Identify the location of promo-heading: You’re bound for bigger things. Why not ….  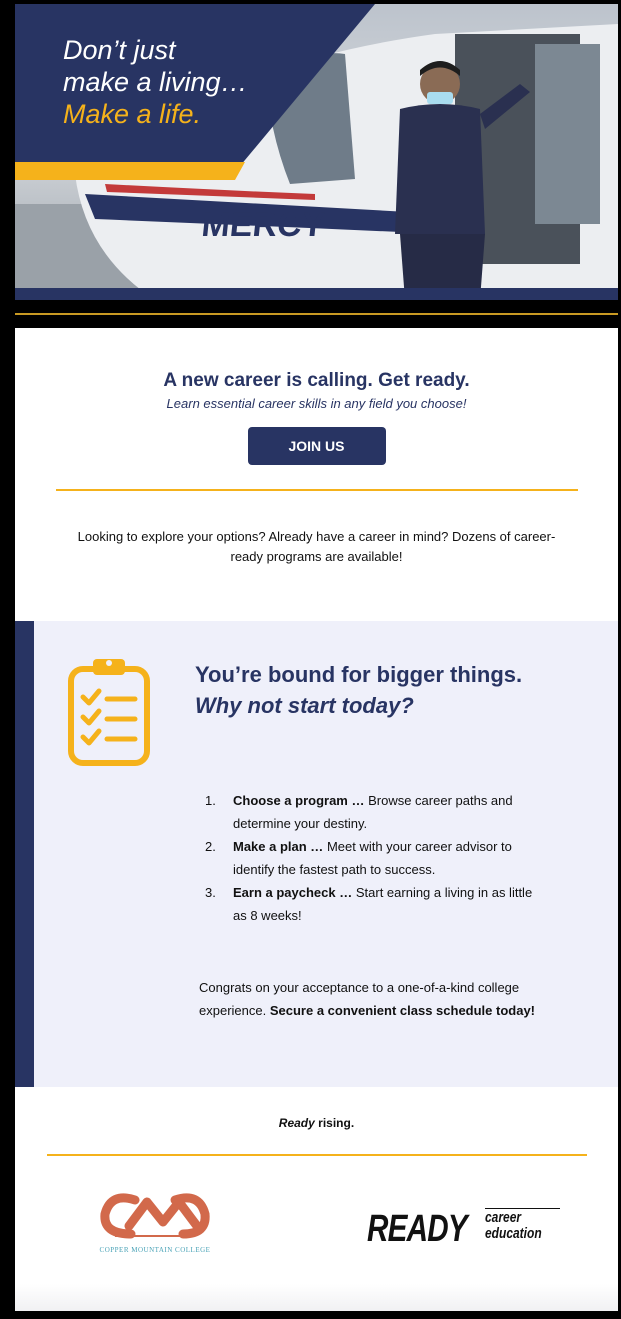
(360, 690).